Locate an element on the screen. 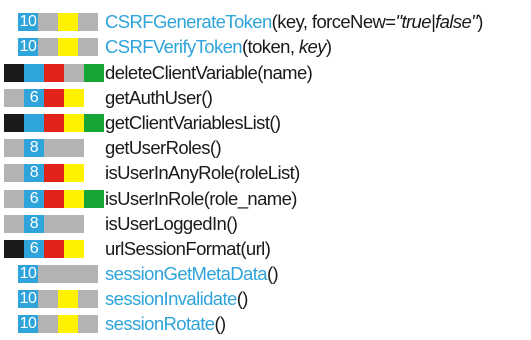 The width and height of the screenshot is (531, 340). list-item: 10 sessionGetMetaData() is located at coordinates (265, 273).